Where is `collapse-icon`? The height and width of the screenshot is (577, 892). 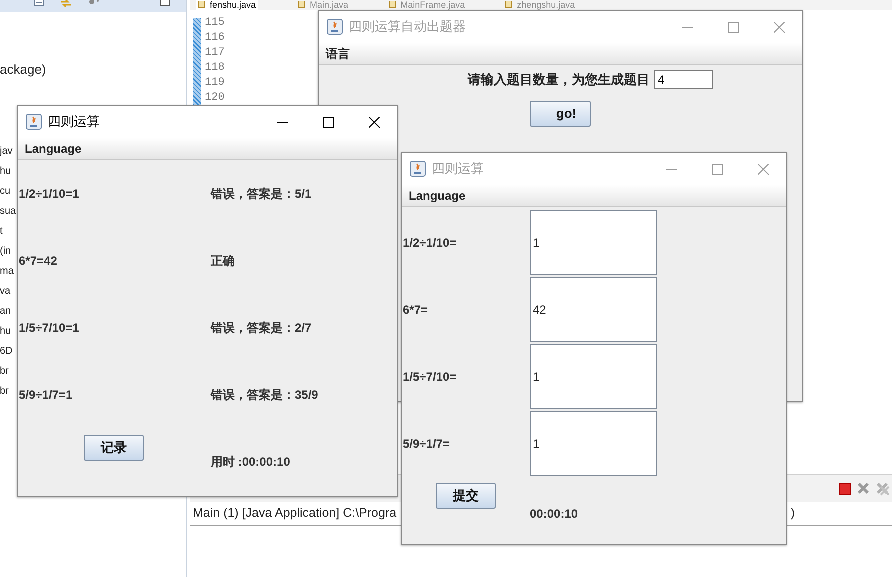
collapse-icon is located at coordinates (39, 3).